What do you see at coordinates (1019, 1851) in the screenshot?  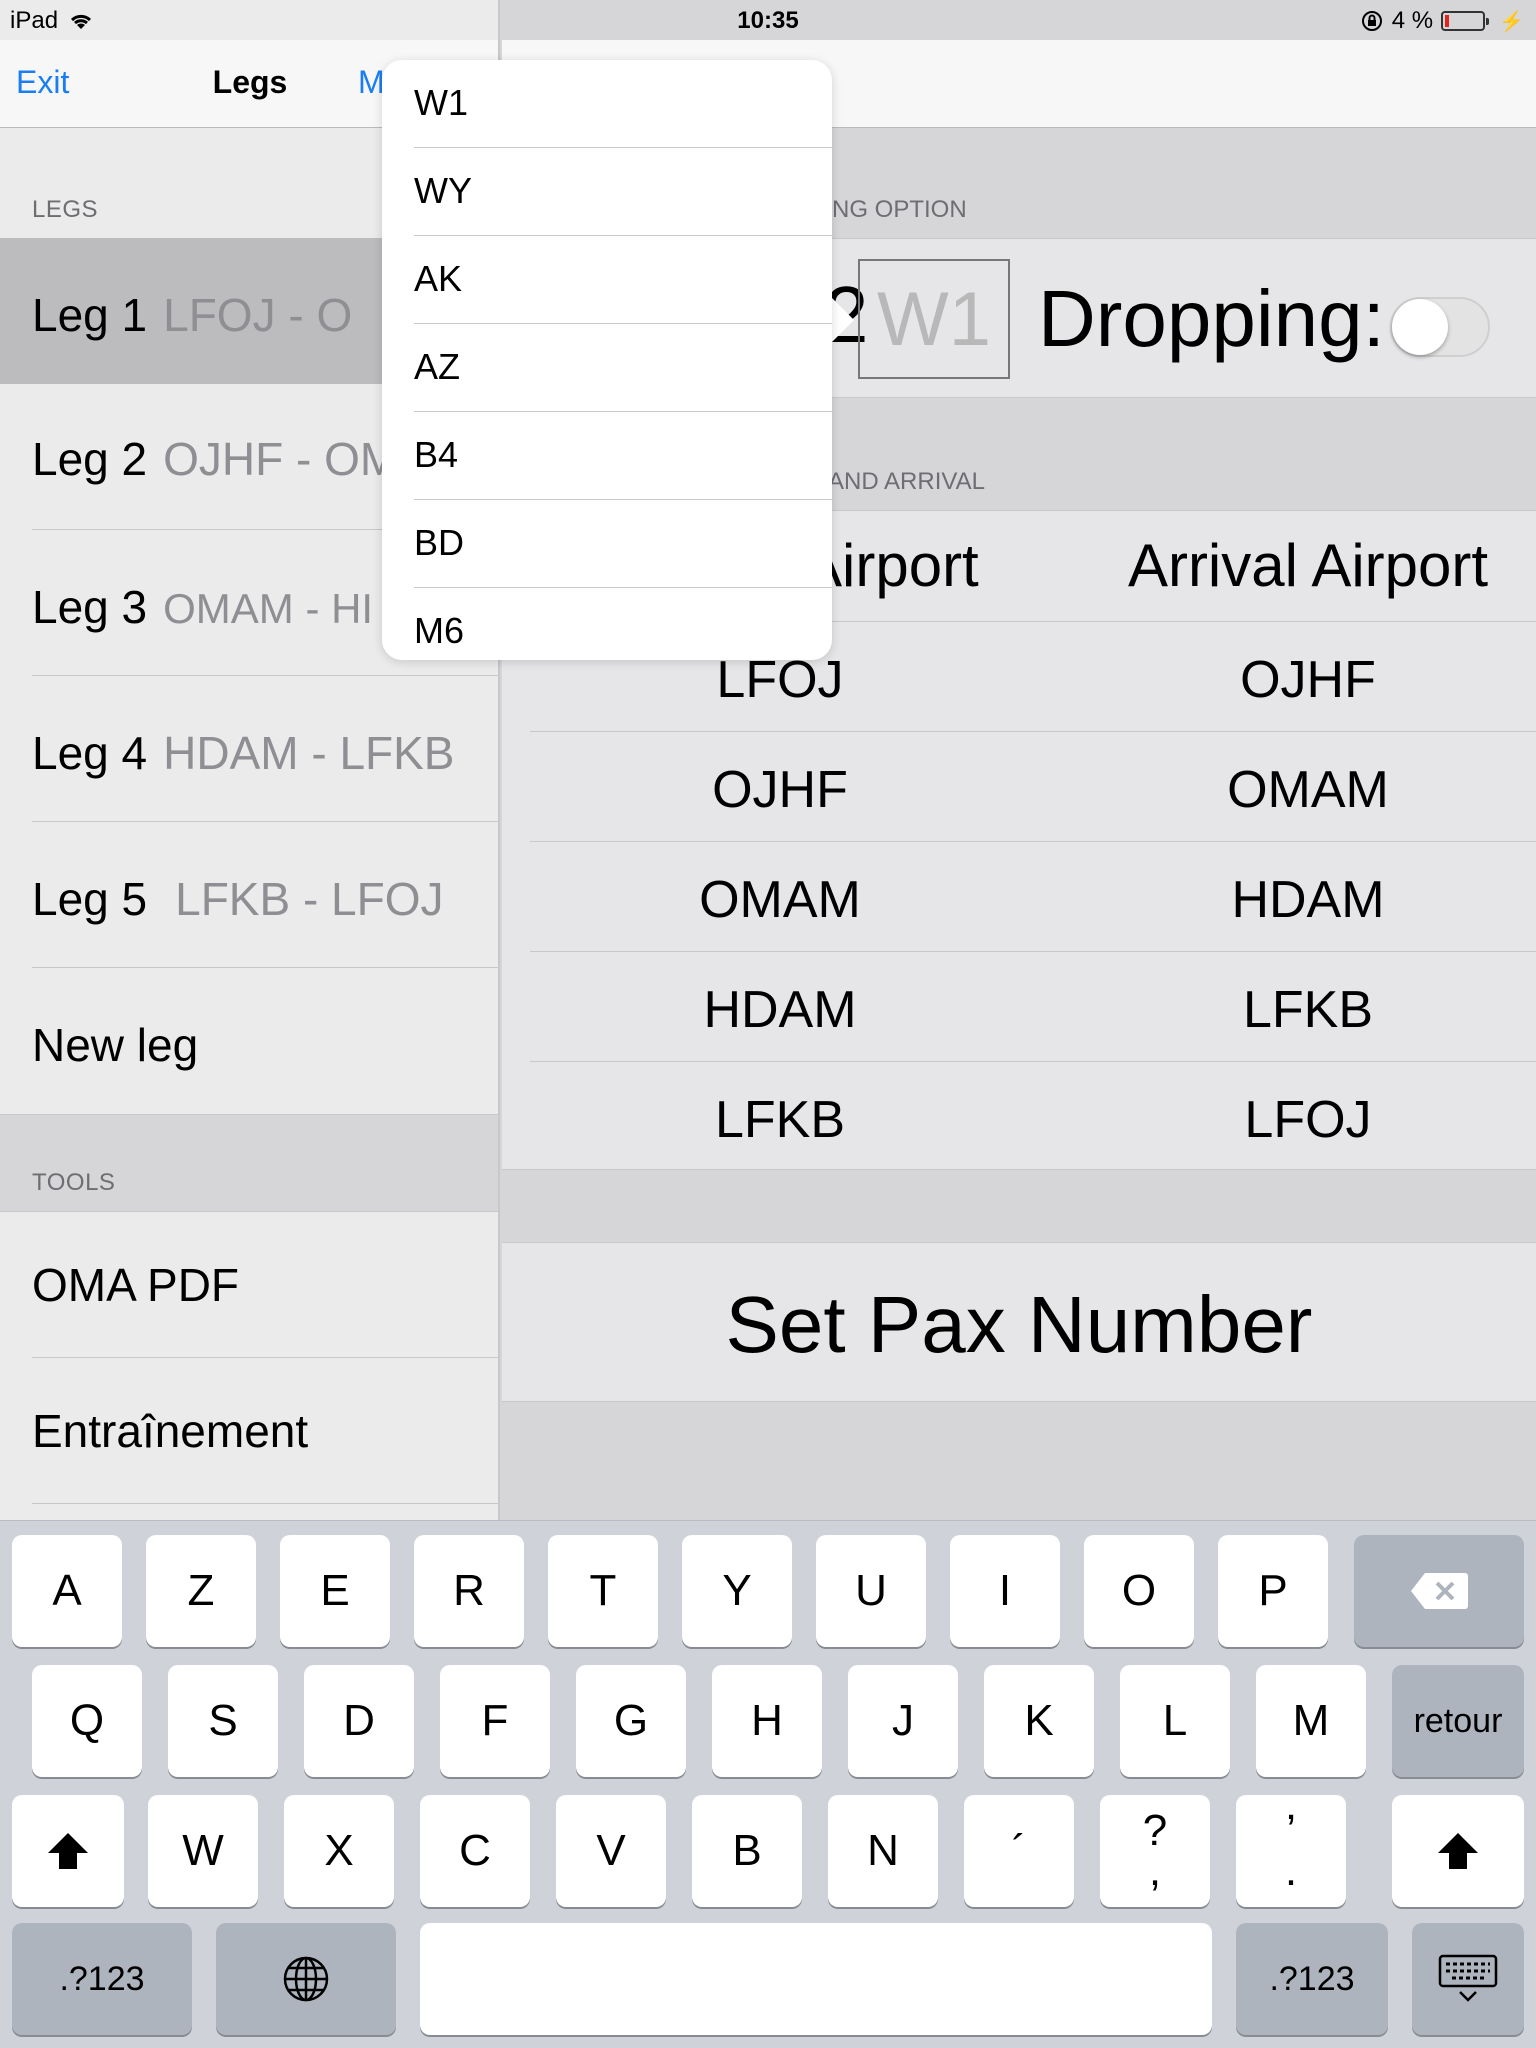 I see `key-accent: ´` at bounding box center [1019, 1851].